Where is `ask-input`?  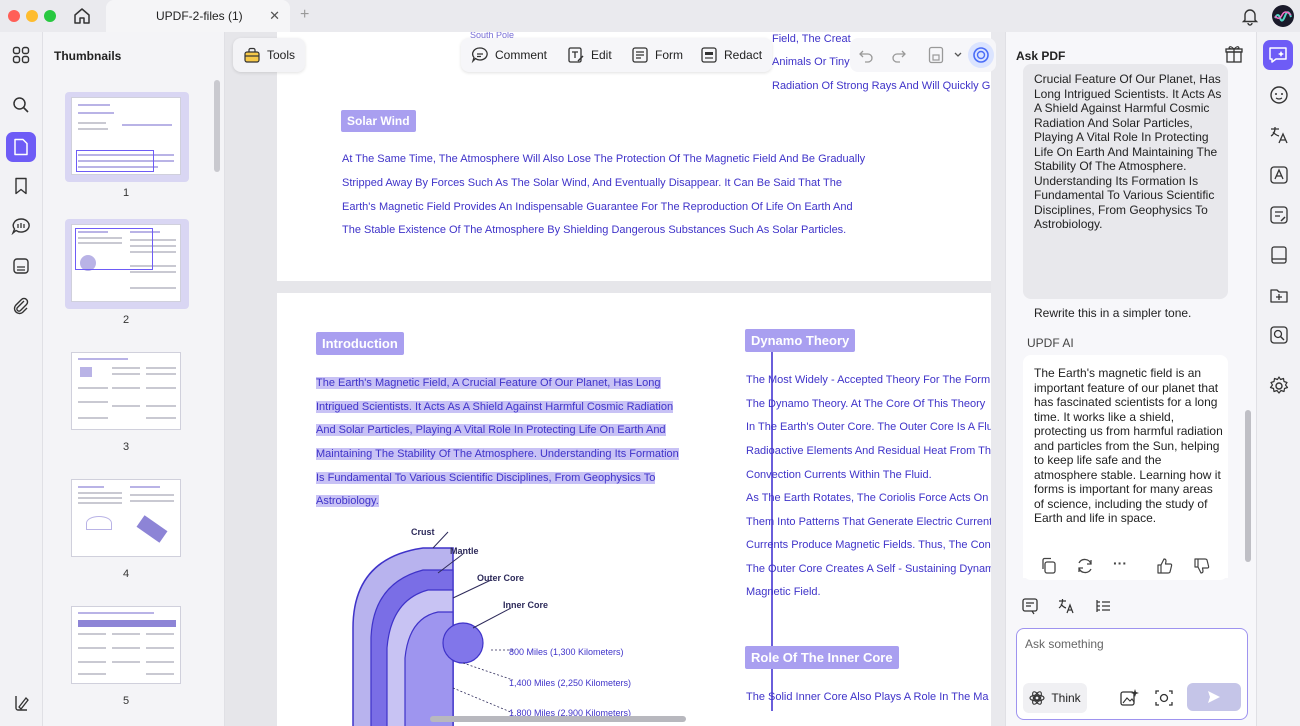
ask-input is located at coordinates (1130, 644).